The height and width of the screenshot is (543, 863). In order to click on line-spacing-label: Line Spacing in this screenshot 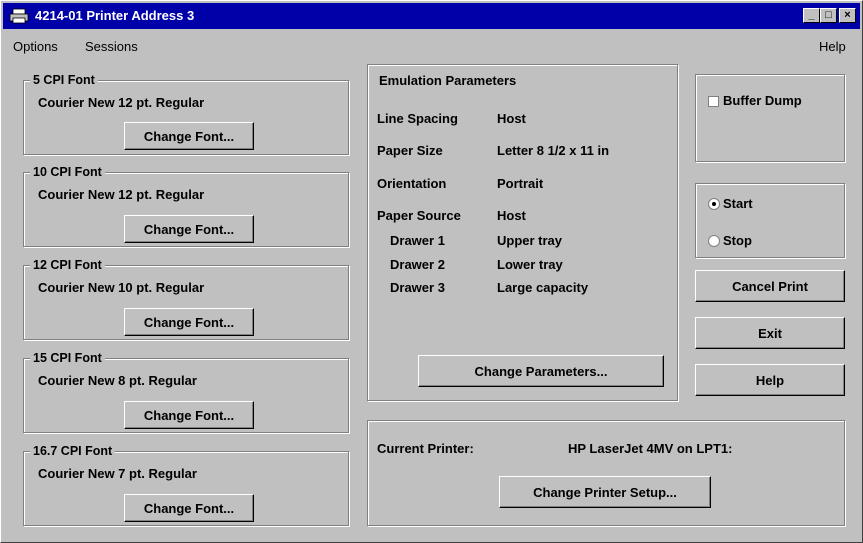, I will do `click(417, 118)`.